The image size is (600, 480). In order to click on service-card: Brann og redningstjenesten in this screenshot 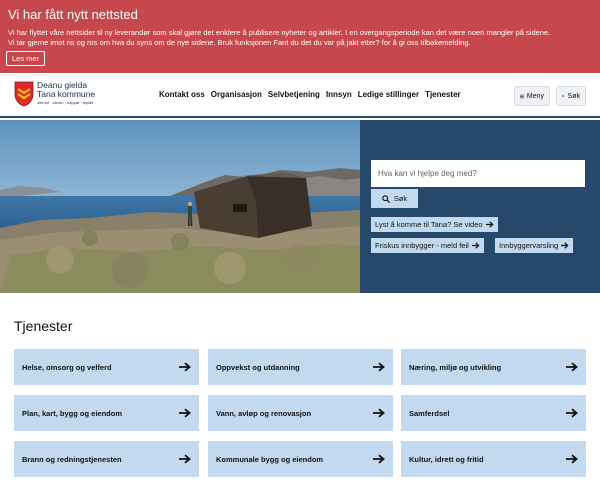, I will do `click(106, 459)`.